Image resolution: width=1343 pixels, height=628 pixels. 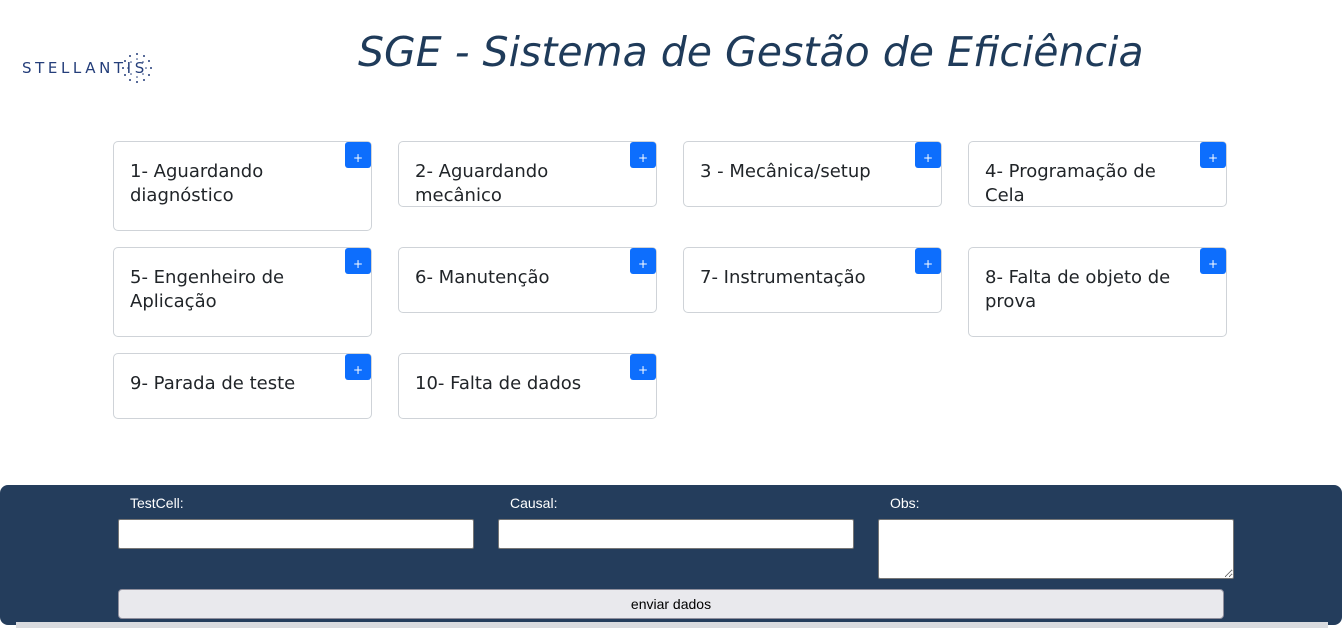 I want to click on submit-button: enviar dados, so click(x=671, y=604).